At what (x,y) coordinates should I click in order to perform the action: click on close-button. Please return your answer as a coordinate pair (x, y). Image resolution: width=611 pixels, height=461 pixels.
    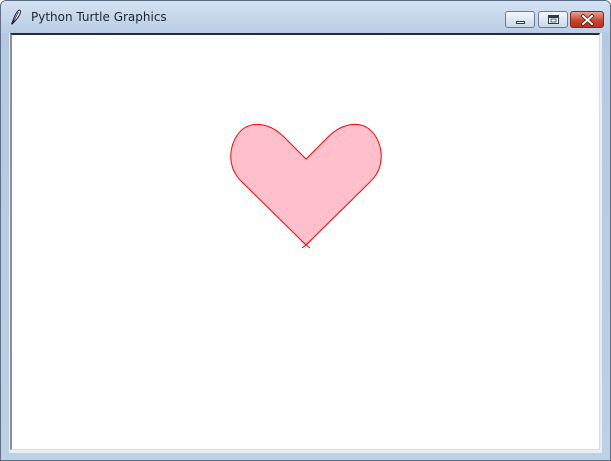
    Looking at the image, I should click on (587, 19).